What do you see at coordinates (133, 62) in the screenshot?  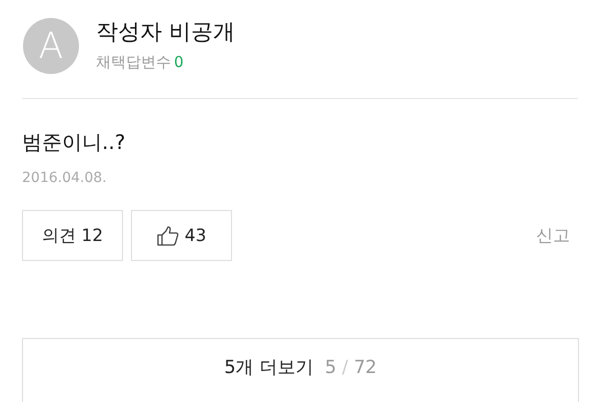 I see `adopted-label: 채택답변수` at bounding box center [133, 62].